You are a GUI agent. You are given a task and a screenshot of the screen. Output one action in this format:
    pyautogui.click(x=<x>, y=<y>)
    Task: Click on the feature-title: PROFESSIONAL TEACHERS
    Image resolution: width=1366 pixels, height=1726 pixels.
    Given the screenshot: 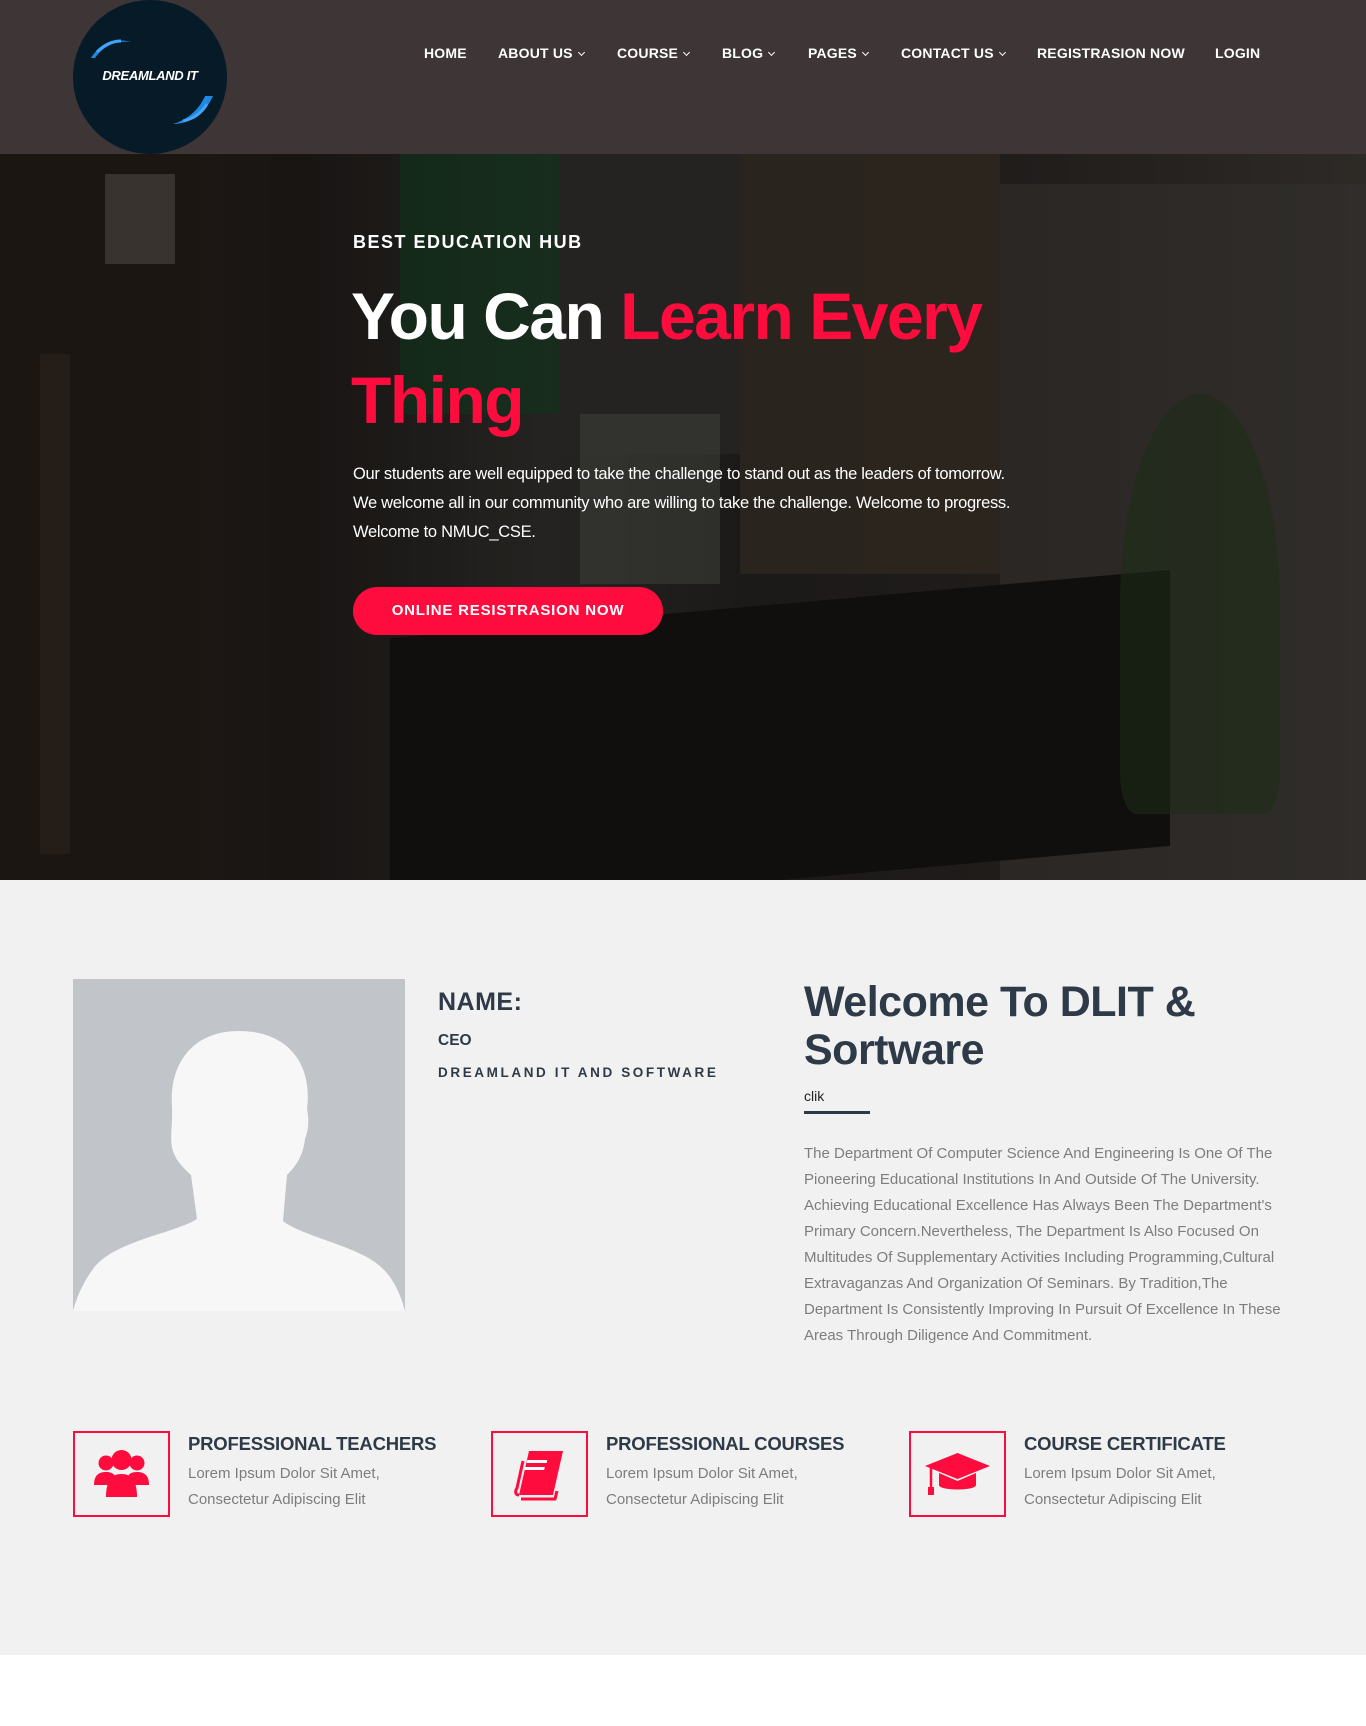 What is the action you would take?
    pyautogui.click(x=312, y=1443)
    